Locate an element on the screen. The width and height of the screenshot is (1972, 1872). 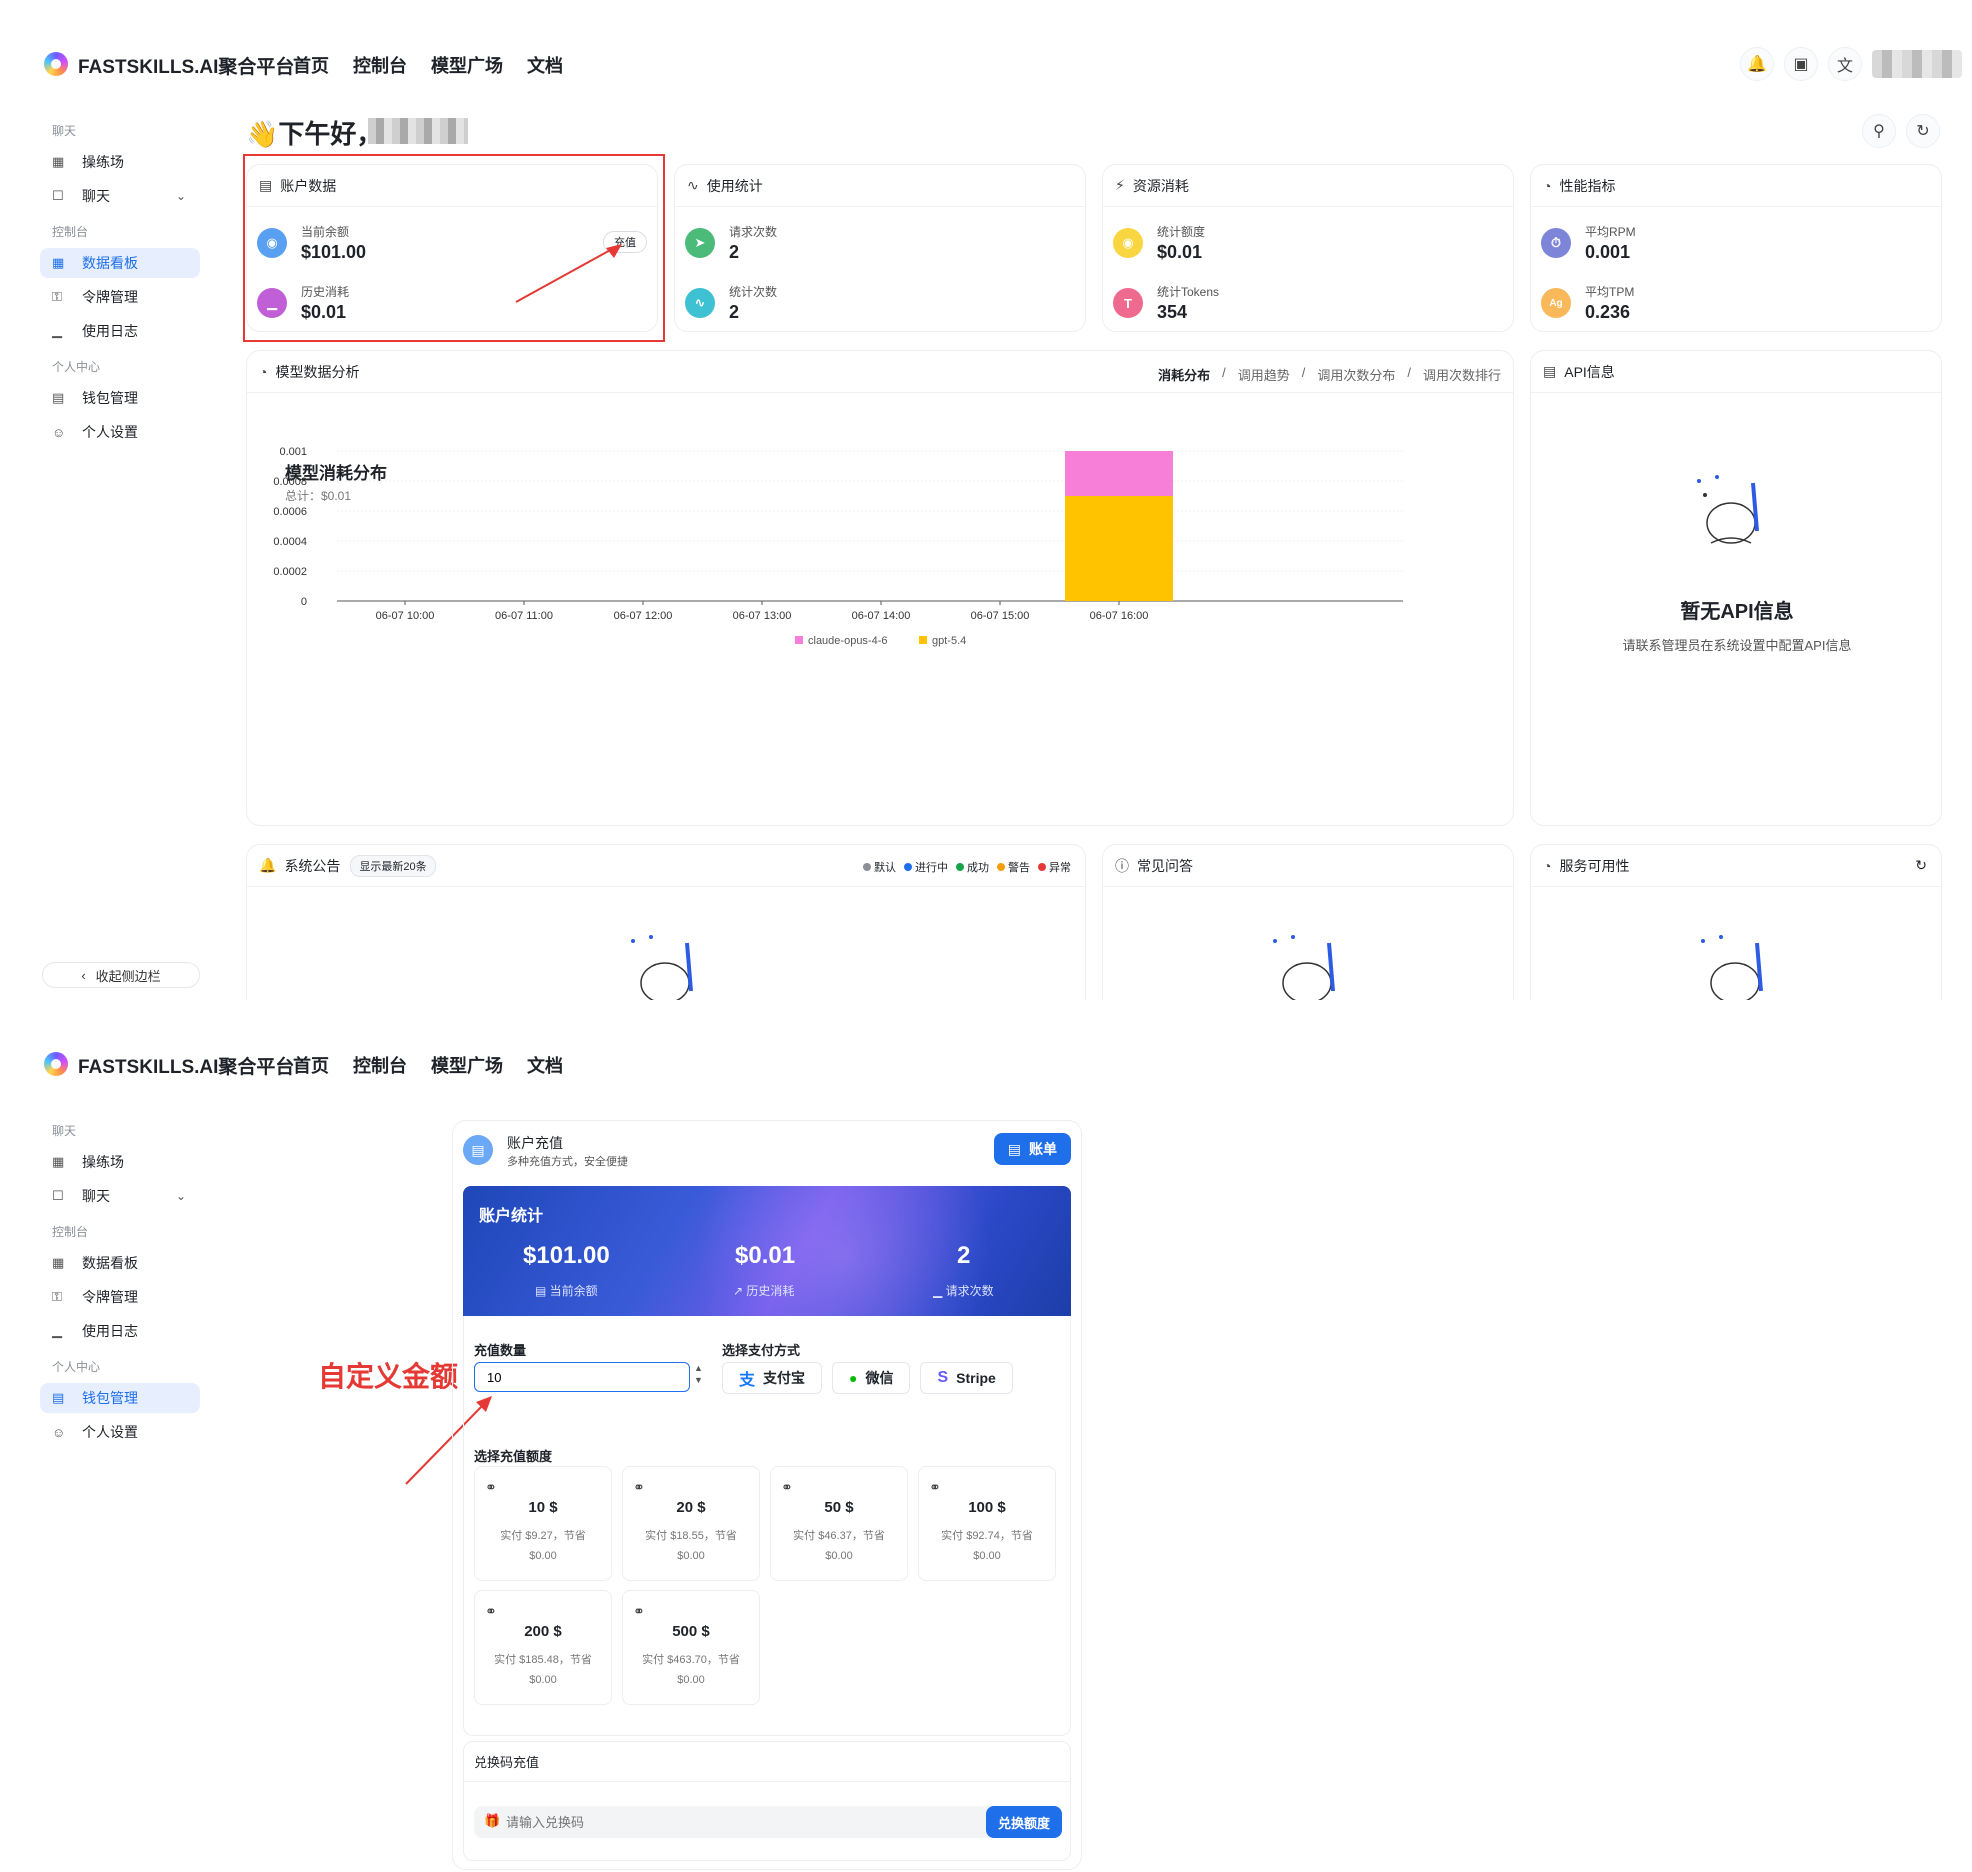
redeem-input is located at coordinates (716, 1822).